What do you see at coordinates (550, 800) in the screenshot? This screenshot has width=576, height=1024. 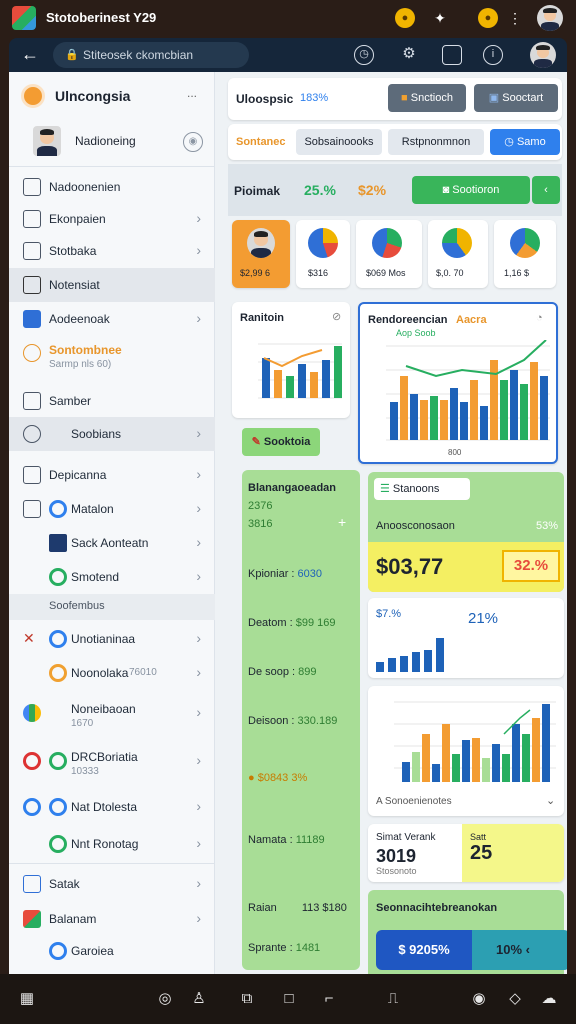 I see `chevron-down-icon: ⌄` at bounding box center [550, 800].